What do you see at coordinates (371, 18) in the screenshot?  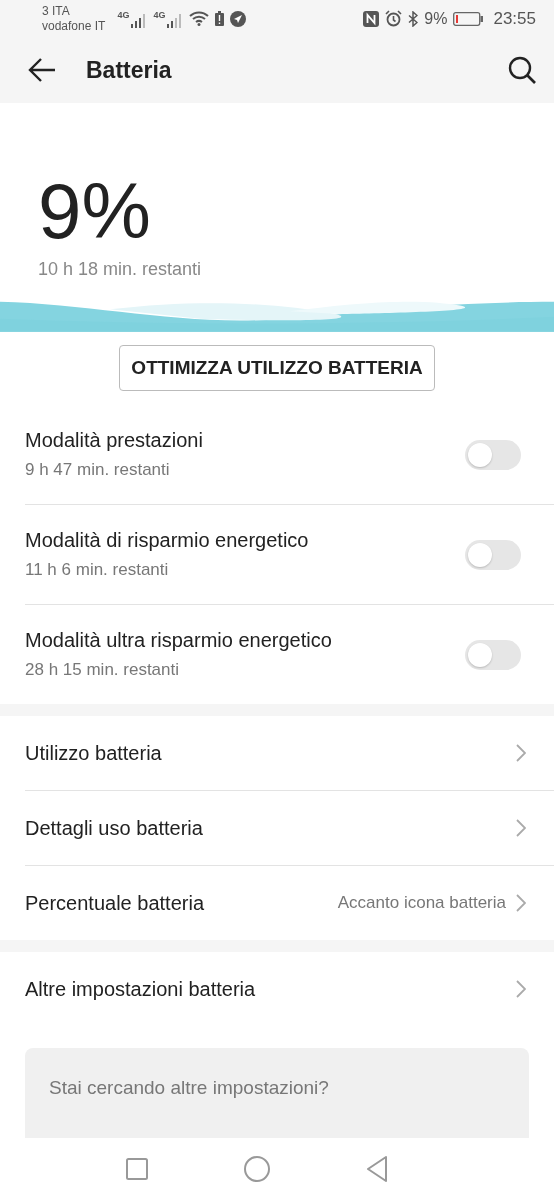 I see `nfc-icon` at bounding box center [371, 18].